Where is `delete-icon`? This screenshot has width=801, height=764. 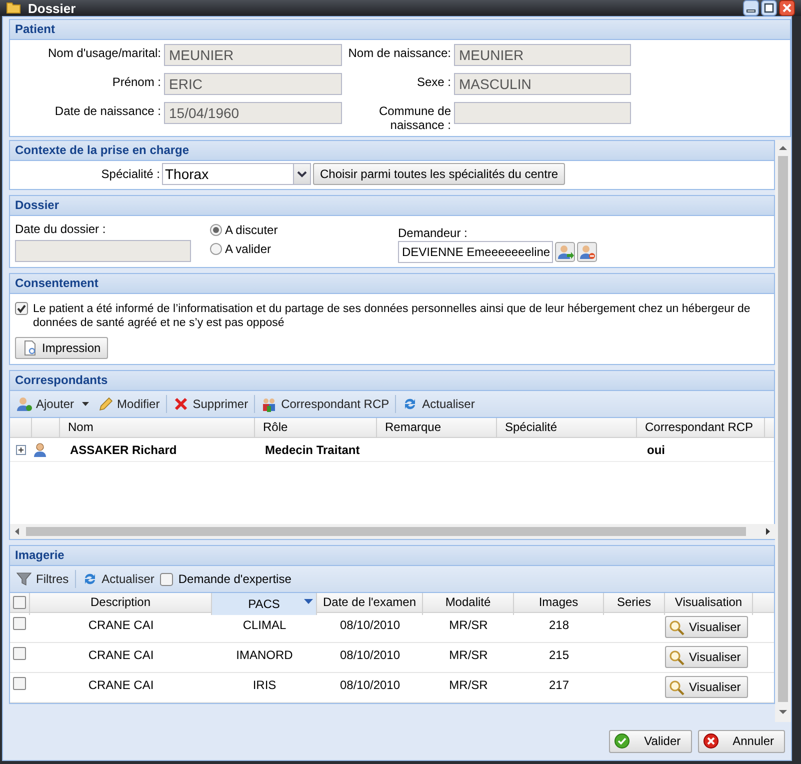
delete-icon is located at coordinates (180, 404).